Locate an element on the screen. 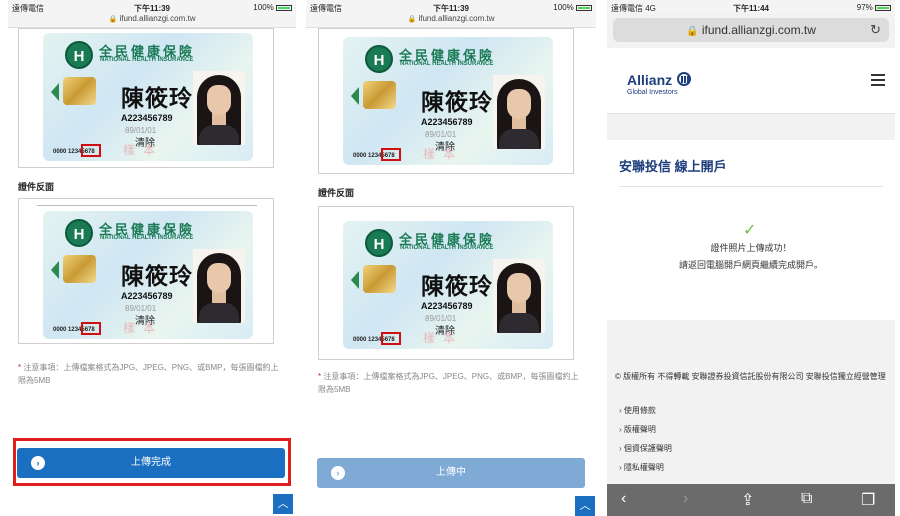 The image size is (900, 516). page-title: 安聯投信 線上開戶 is located at coordinates (673, 166).